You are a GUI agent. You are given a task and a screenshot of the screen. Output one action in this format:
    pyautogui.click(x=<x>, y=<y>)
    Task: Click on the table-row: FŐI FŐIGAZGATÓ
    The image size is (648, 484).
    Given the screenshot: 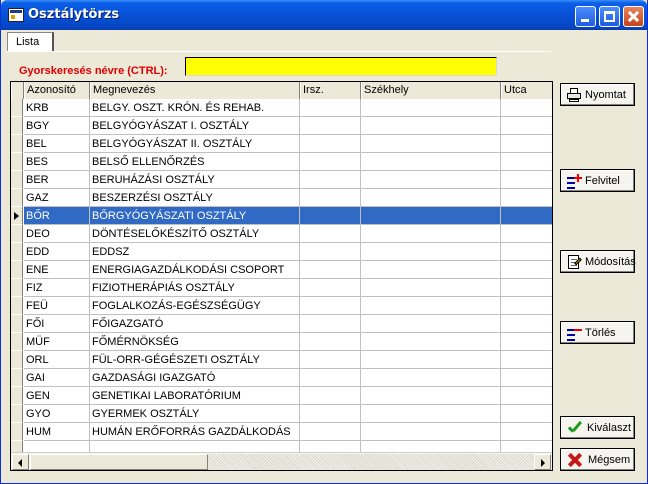 What is the action you would take?
    pyautogui.click(x=281, y=324)
    